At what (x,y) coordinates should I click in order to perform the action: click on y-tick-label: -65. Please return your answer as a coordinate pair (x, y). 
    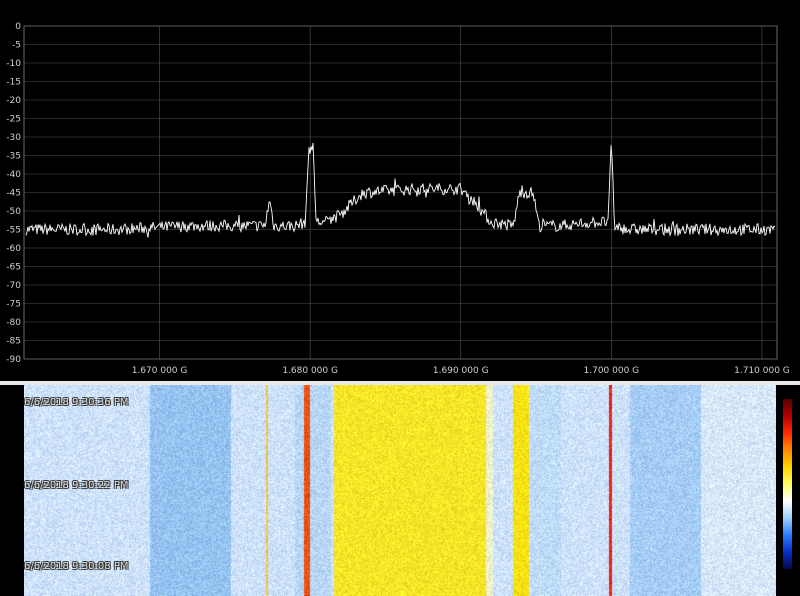
    Looking at the image, I should click on (13, 268).